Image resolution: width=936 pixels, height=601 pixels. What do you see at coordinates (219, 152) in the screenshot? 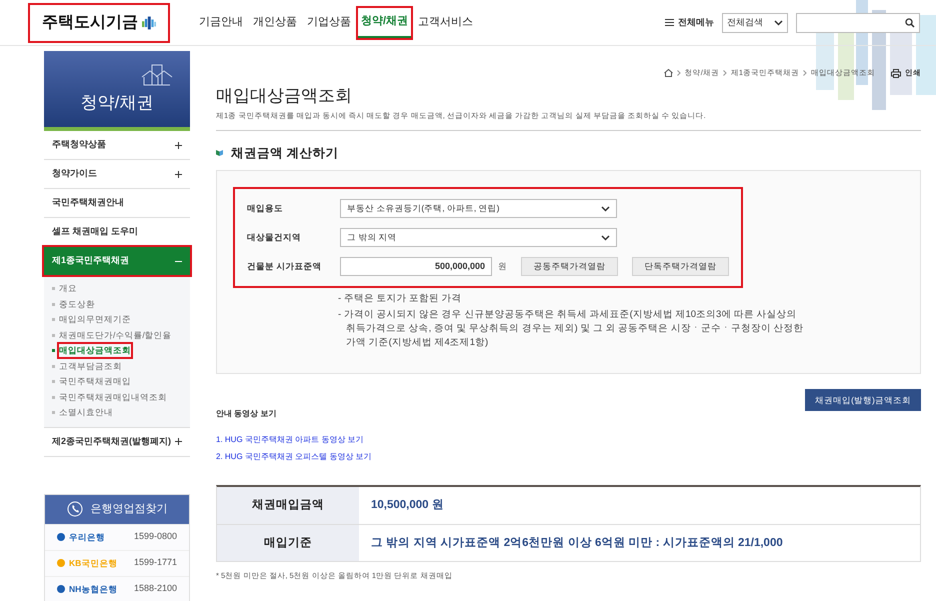
I see `book-icon` at bounding box center [219, 152].